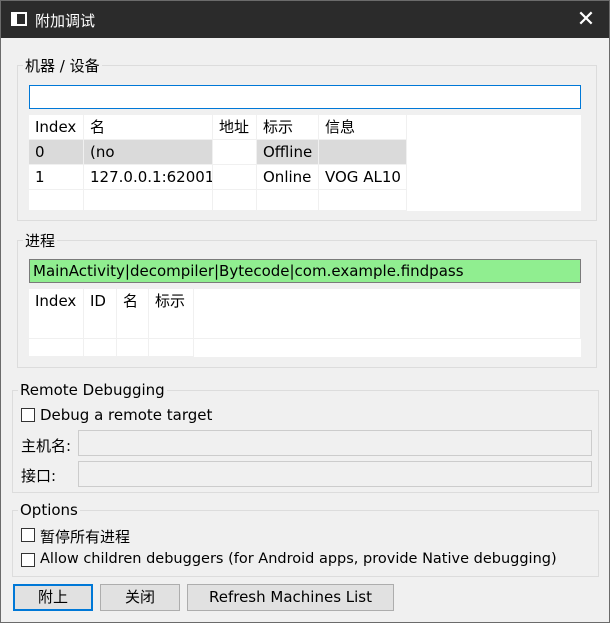 The width and height of the screenshot is (610, 623). I want to click on port-label: 接口:, so click(39, 476).